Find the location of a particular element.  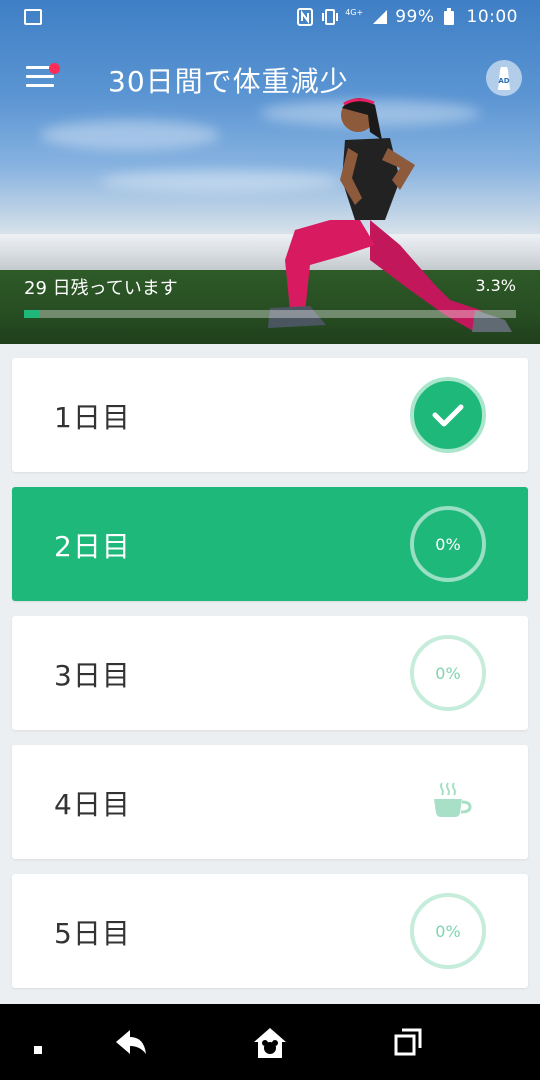

day-label: 3日目 is located at coordinates (92, 675).